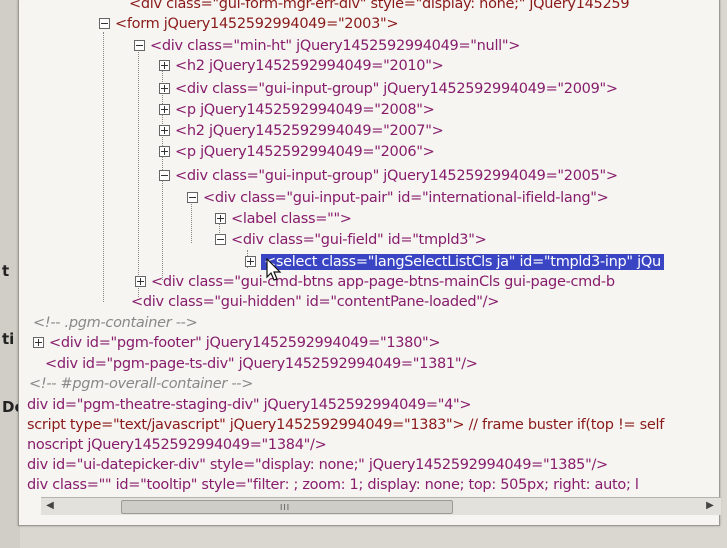 The height and width of the screenshot is (548, 727). I want to click on tree-node-h2: <h2 jQuery1452592994049="2007">, so click(301, 131).